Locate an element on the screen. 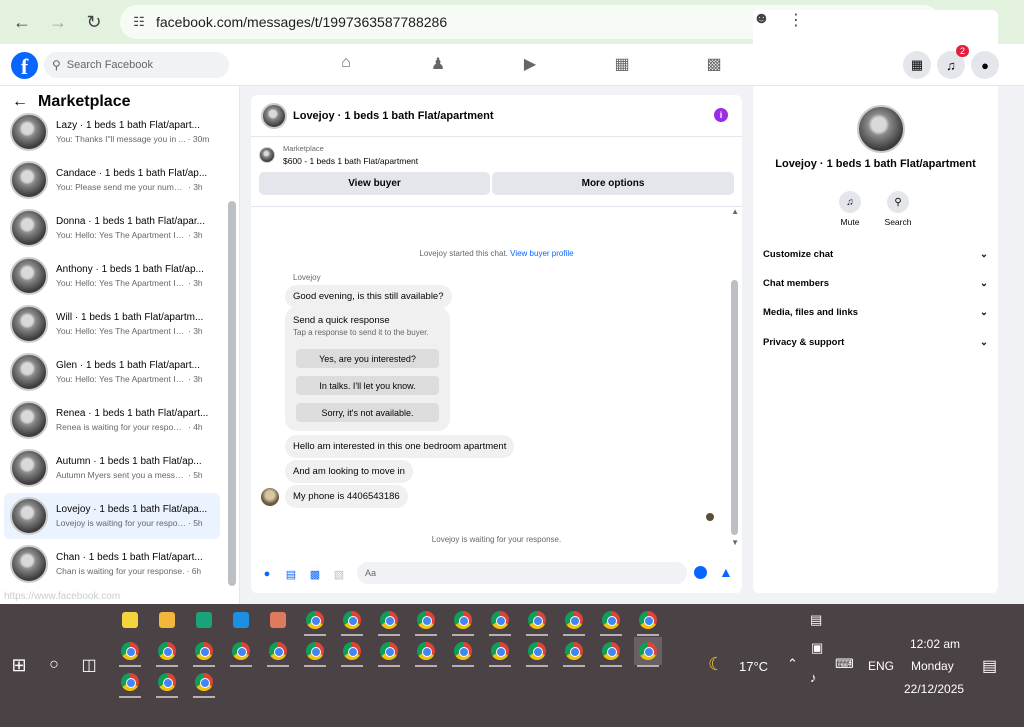 This screenshot has height=727, width=1024. facebook-logo-icon: f is located at coordinates (24, 65).